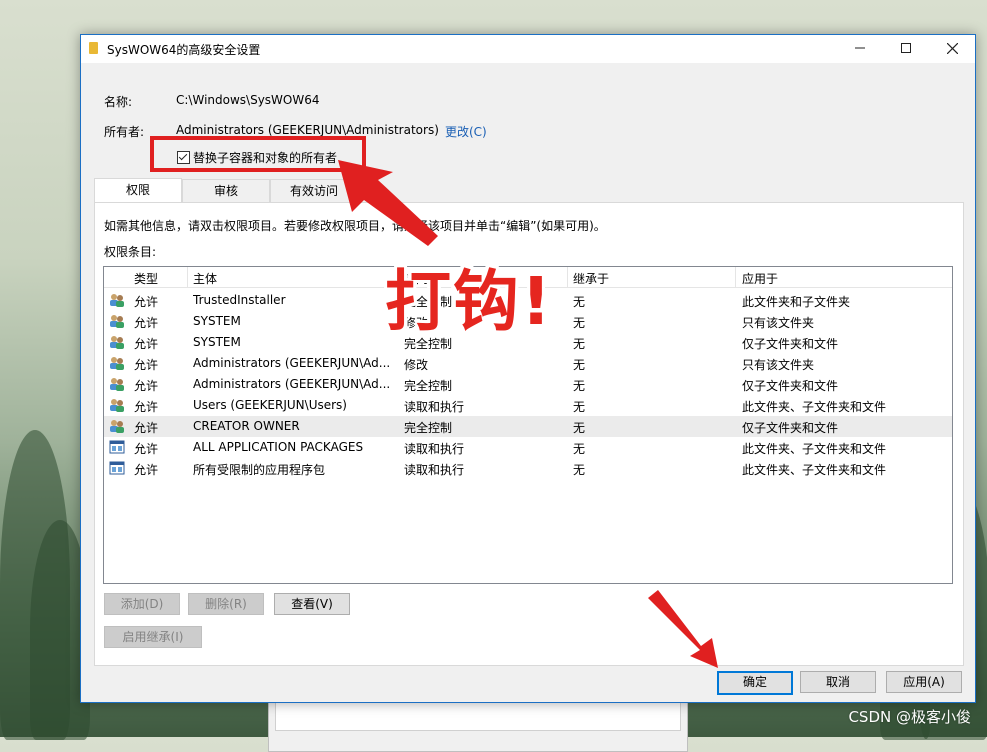  Describe the element at coordinates (683, 629) in the screenshot. I see `arrow-to-ok-icon` at that location.